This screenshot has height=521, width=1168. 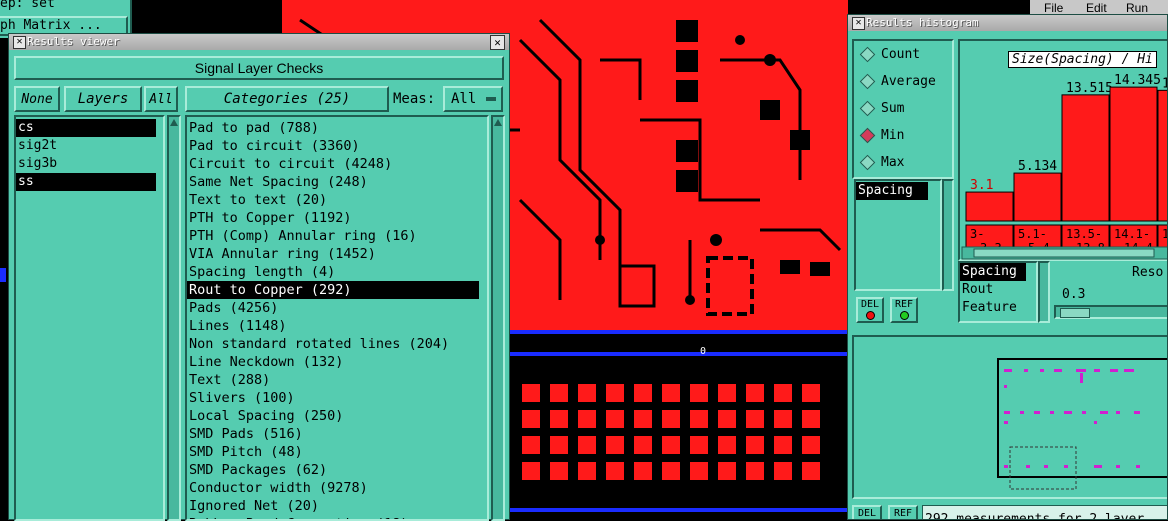 What do you see at coordinates (464, 99) in the screenshot?
I see `meas-select-value: All` at bounding box center [464, 99].